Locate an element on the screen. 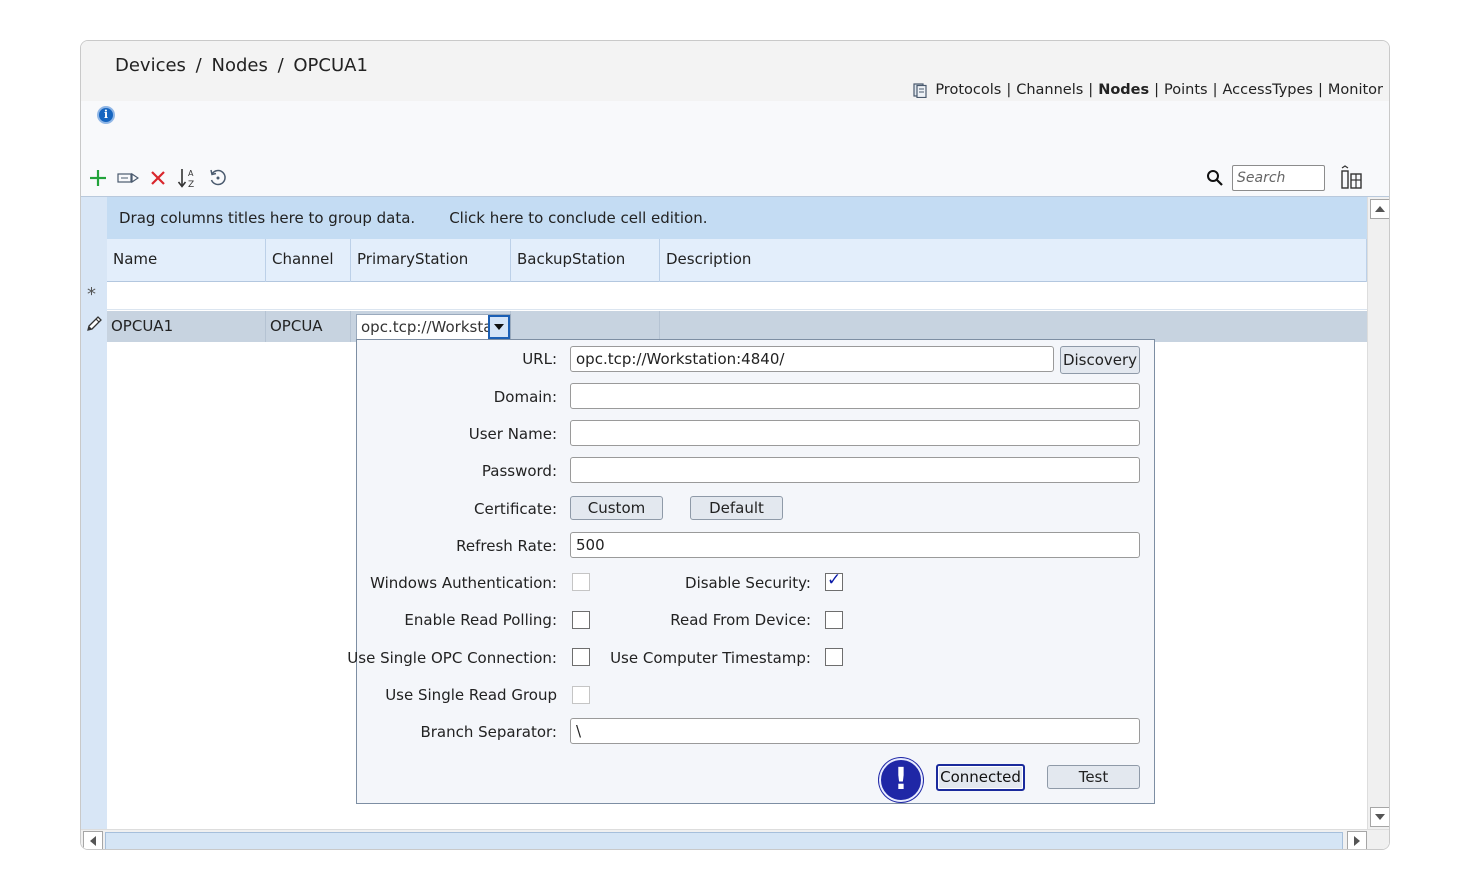  custom-certificate-button: Custom is located at coordinates (616, 508).